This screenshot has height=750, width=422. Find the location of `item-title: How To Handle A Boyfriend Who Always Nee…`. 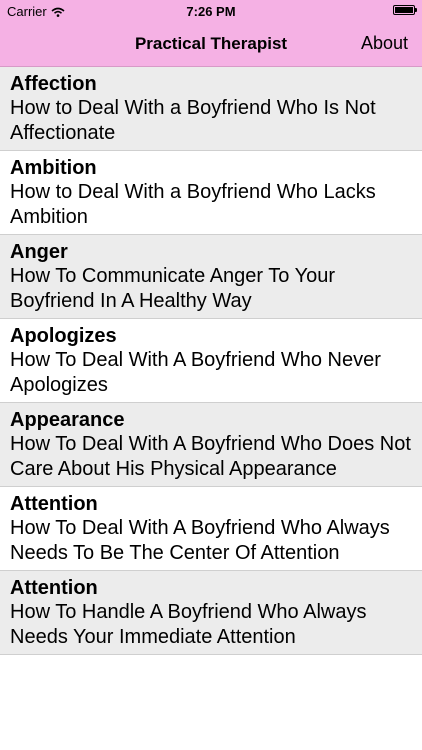

item-title: How To Handle A Boyfriend Who Always Nee… is located at coordinates (188, 624).